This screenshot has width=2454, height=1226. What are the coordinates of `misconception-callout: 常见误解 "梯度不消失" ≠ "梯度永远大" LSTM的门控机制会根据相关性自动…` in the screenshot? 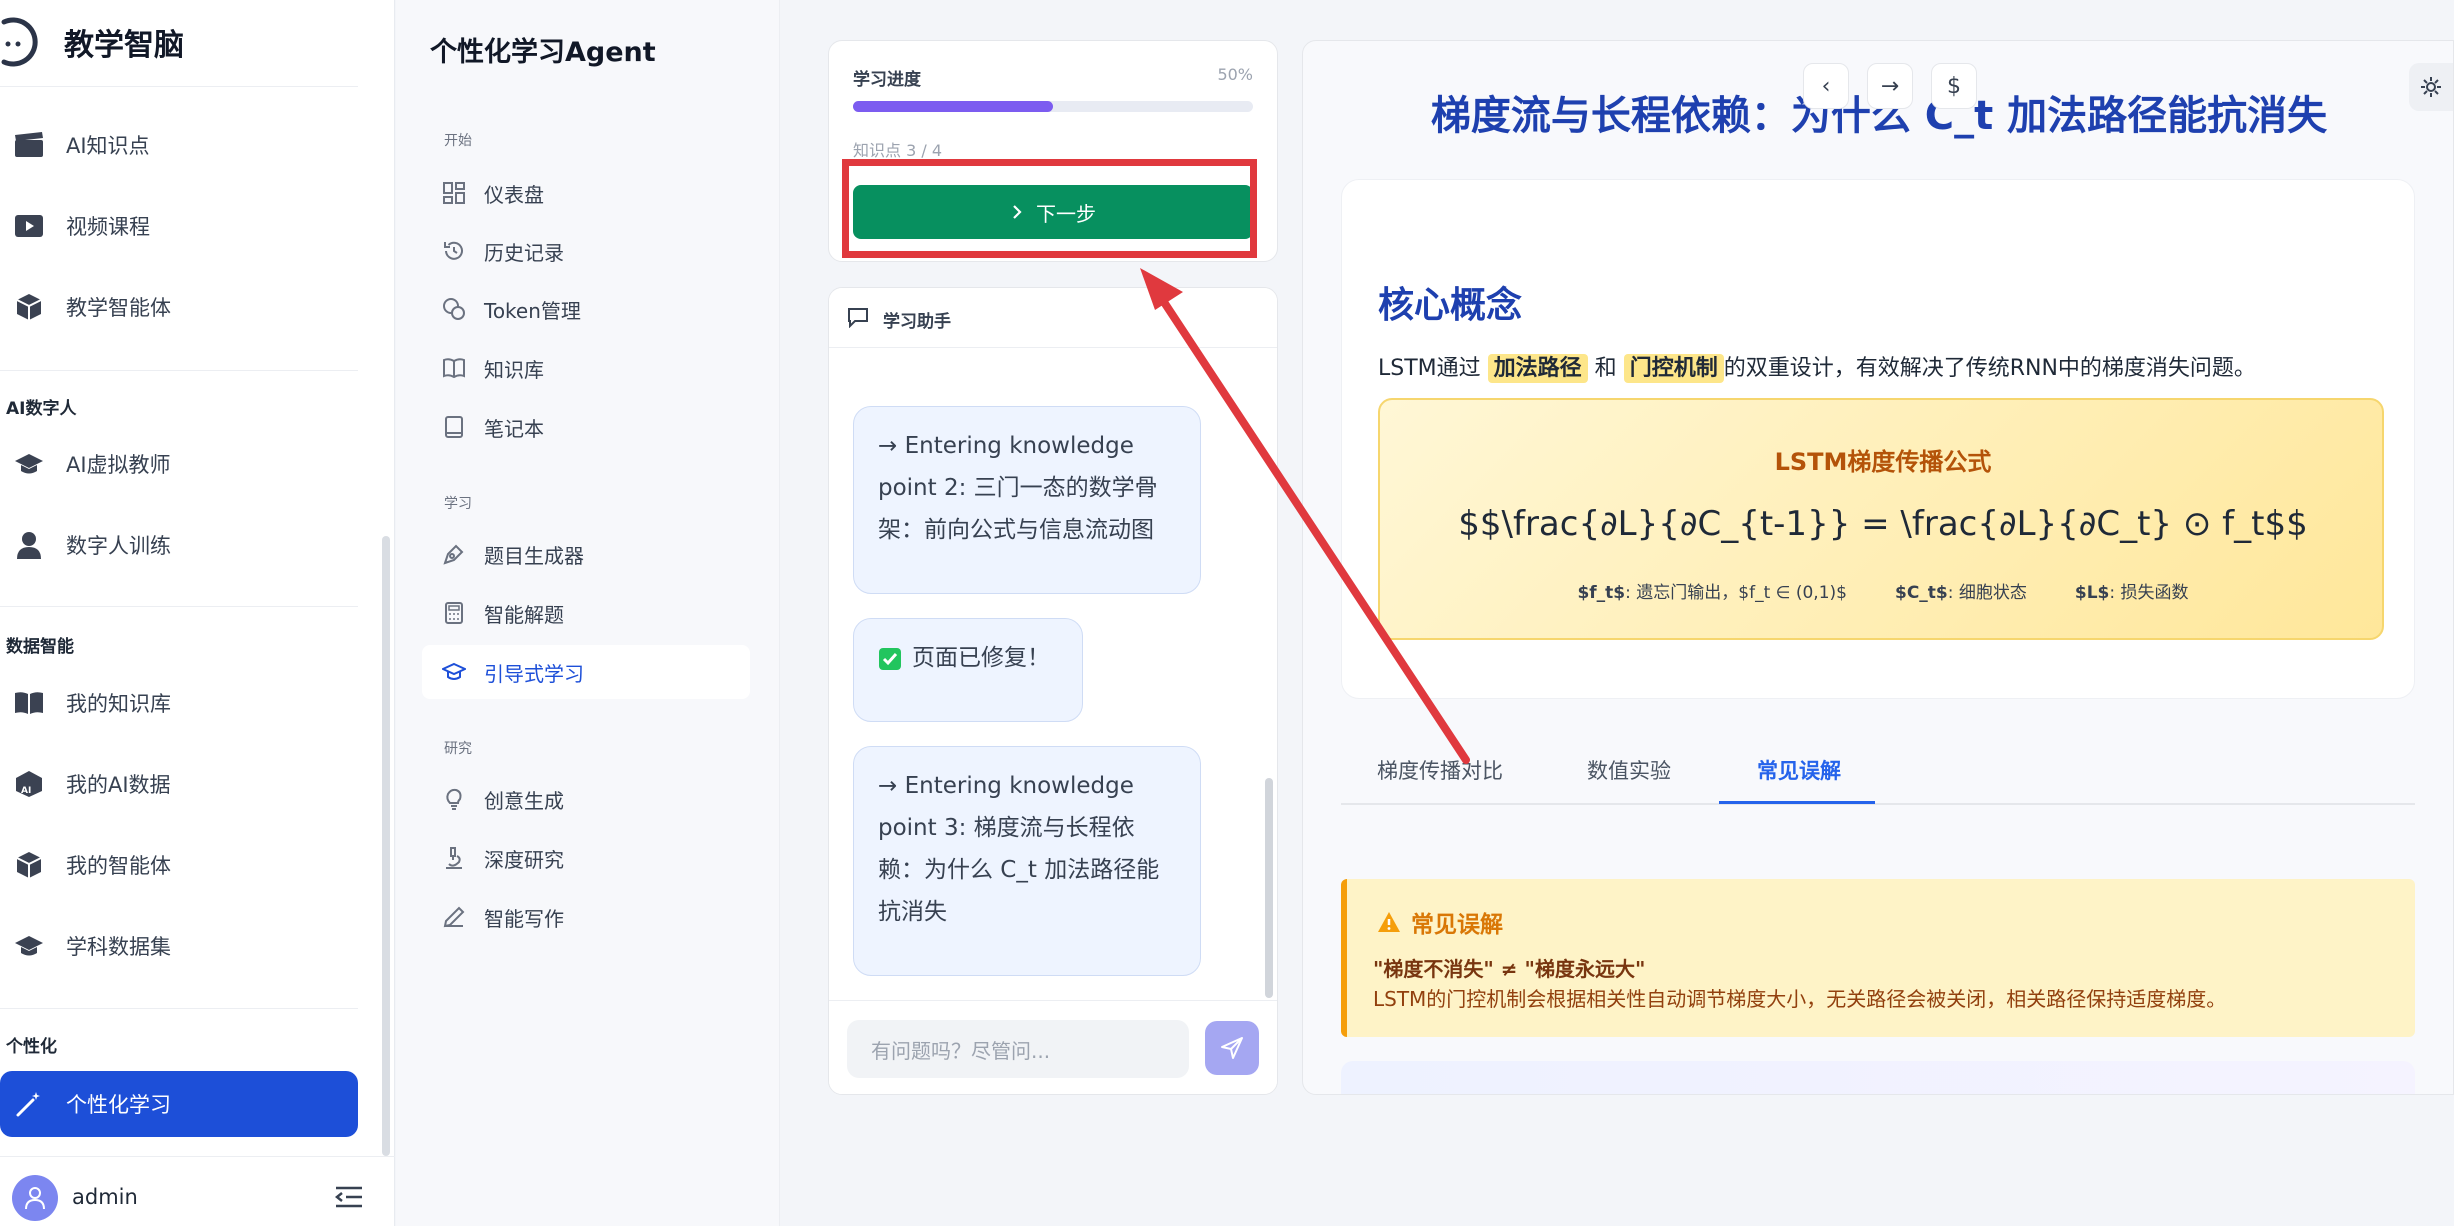 It's located at (1878, 958).